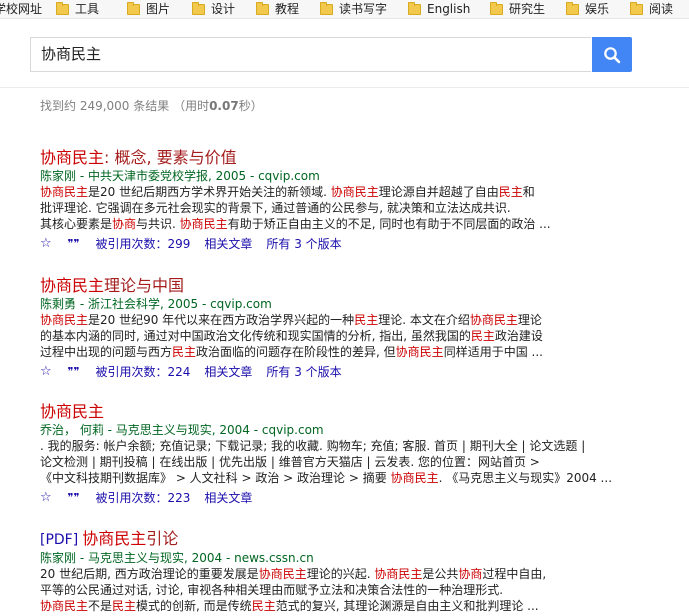  Describe the element at coordinates (209, 192) in the screenshot. I see `snippet-text: 是20 世纪后期西方学术界开始关注的新领域.` at that location.